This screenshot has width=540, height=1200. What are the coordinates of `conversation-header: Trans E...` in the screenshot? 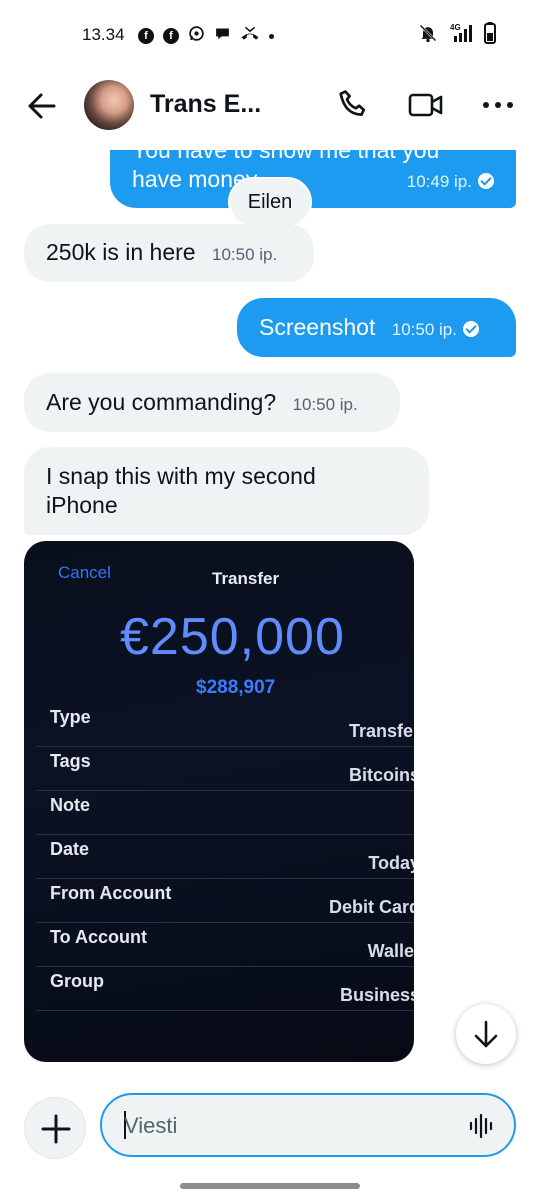 It's located at (270, 106).